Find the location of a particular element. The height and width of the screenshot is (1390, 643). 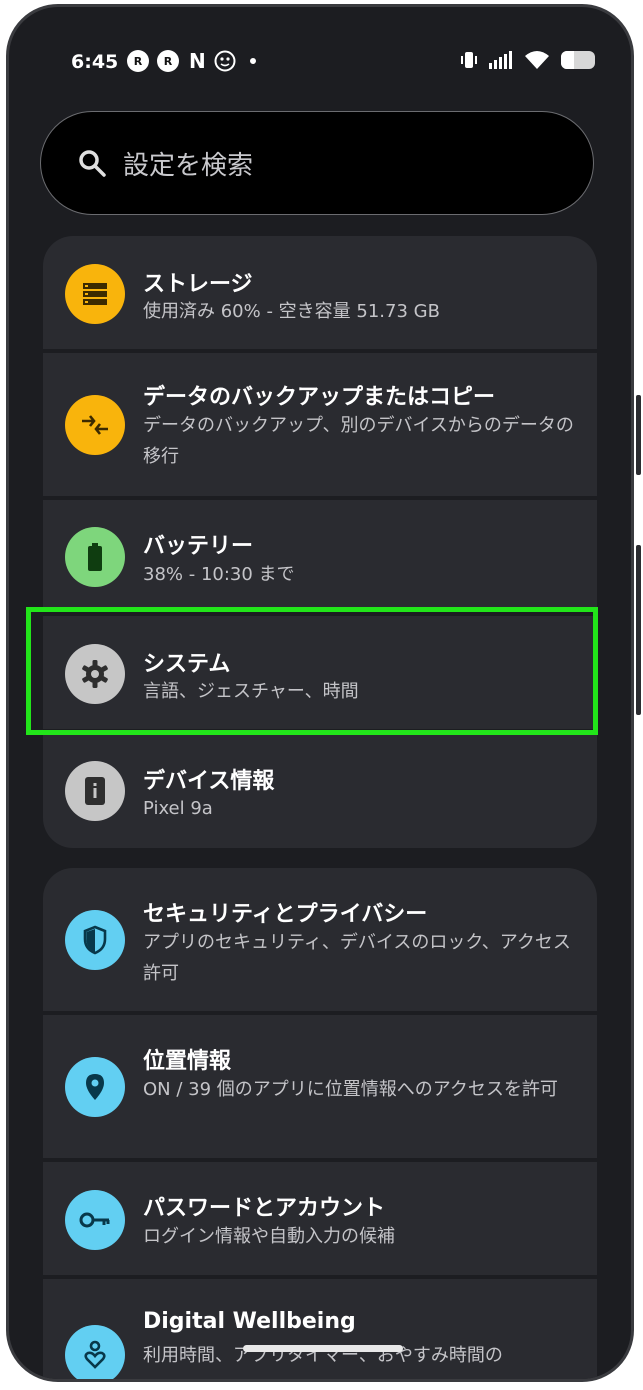

setting-item-passwords: パスワードとアカウント ログイン情報や自動入力の候補 is located at coordinates (320, 1218).